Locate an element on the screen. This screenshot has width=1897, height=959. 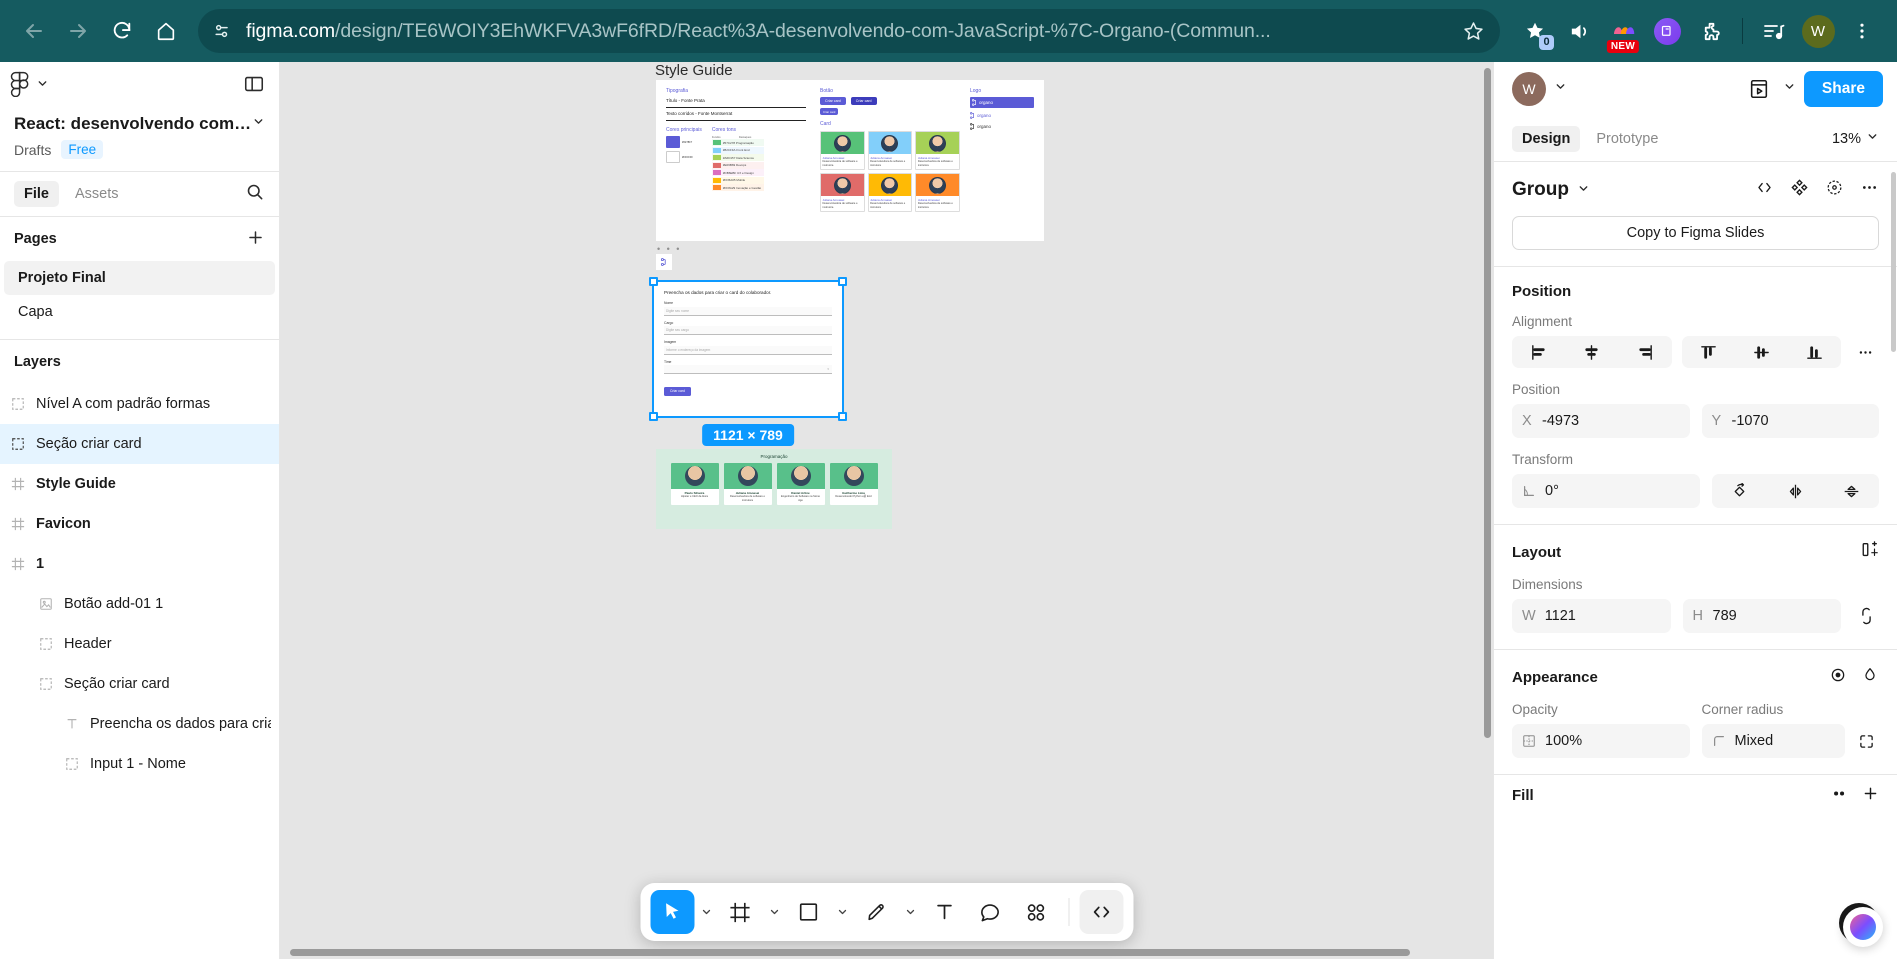
width-input: W 1121 is located at coordinates (1591, 616).